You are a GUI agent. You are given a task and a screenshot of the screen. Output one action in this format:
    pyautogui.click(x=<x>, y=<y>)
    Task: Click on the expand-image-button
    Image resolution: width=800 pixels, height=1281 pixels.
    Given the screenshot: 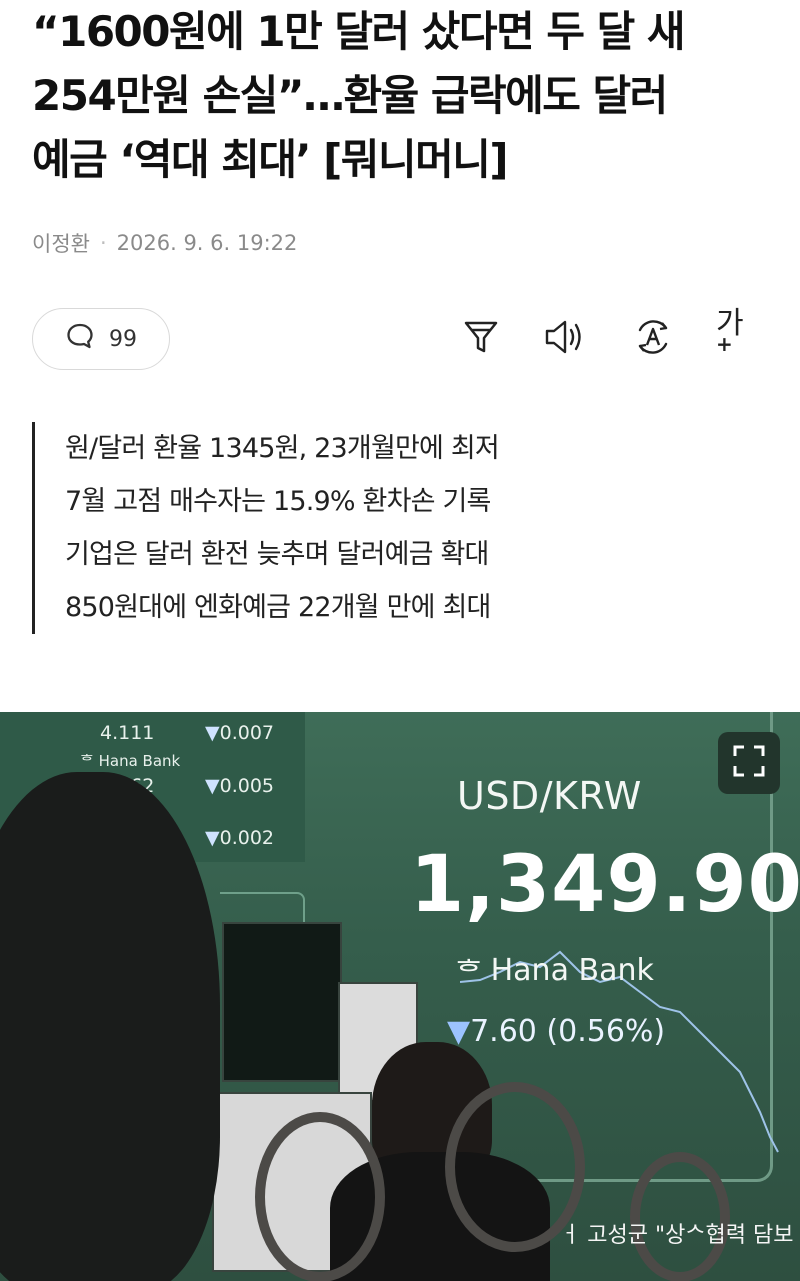 What is the action you would take?
    pyautogui.click(x=749, y=763)
    